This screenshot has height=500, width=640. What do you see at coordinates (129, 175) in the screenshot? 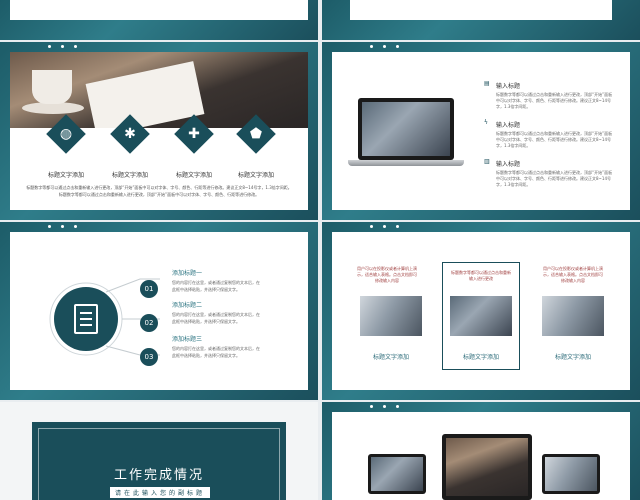
I see `feature-label-2: 标题文字添加` at bounding box center [129, 175].